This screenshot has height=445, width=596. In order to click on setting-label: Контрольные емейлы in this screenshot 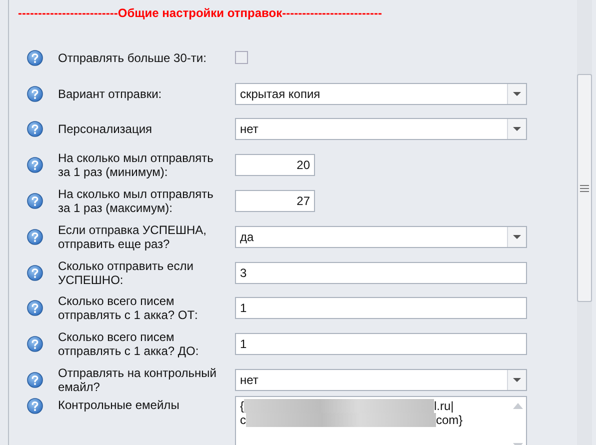, I will do `click(119, 405)`.